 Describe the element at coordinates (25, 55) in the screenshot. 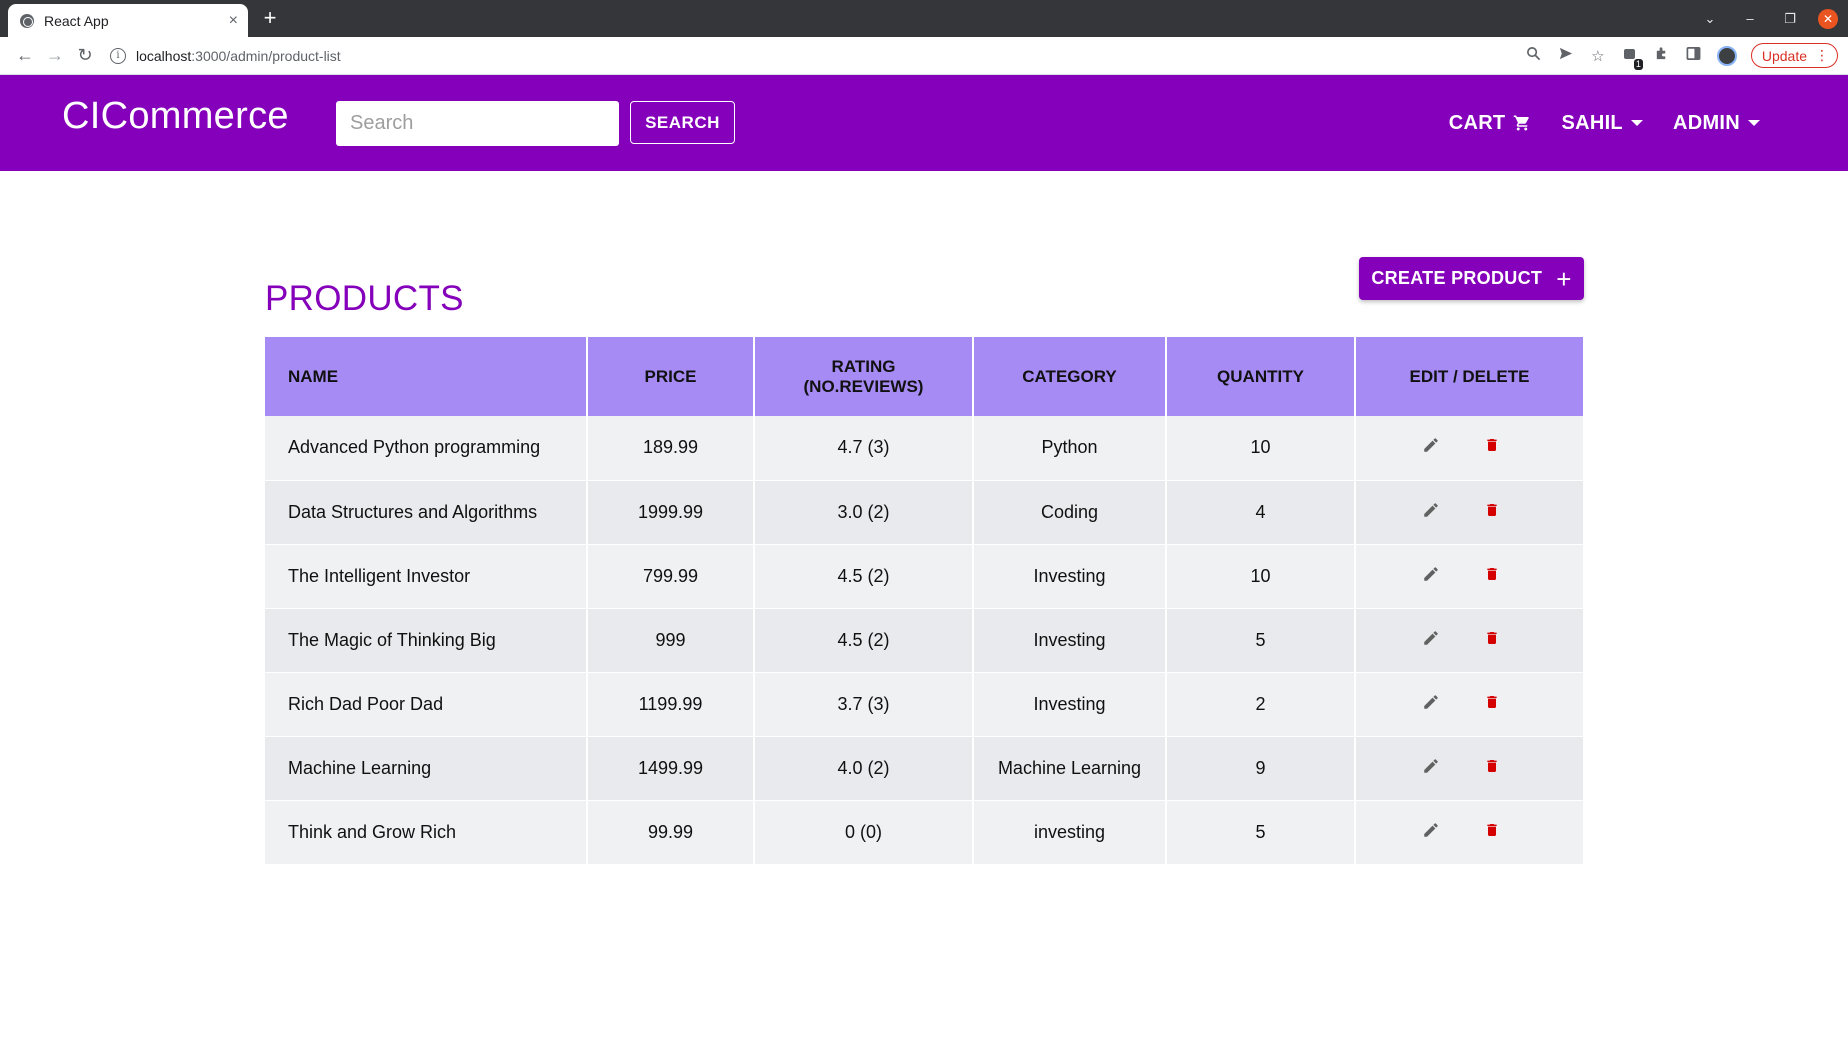

I see `back-icon: ←` at that location.